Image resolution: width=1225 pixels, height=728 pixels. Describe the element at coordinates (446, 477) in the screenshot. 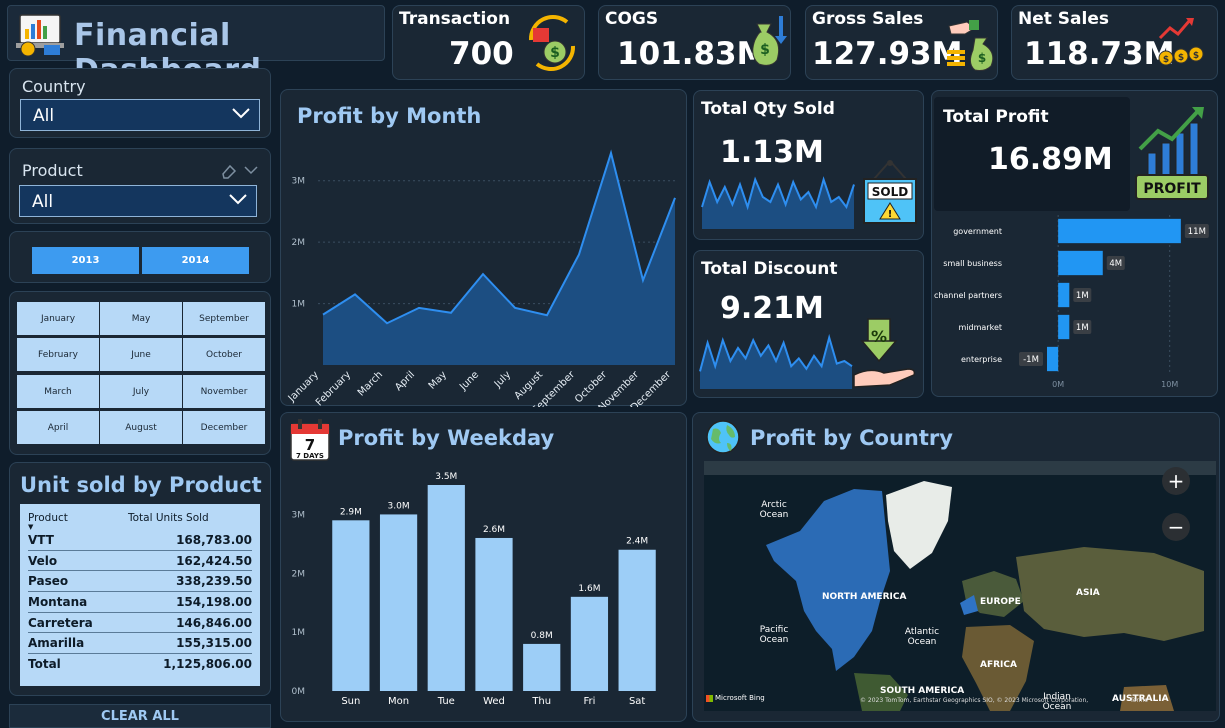

I see `data-label: 3.5M` at that location.